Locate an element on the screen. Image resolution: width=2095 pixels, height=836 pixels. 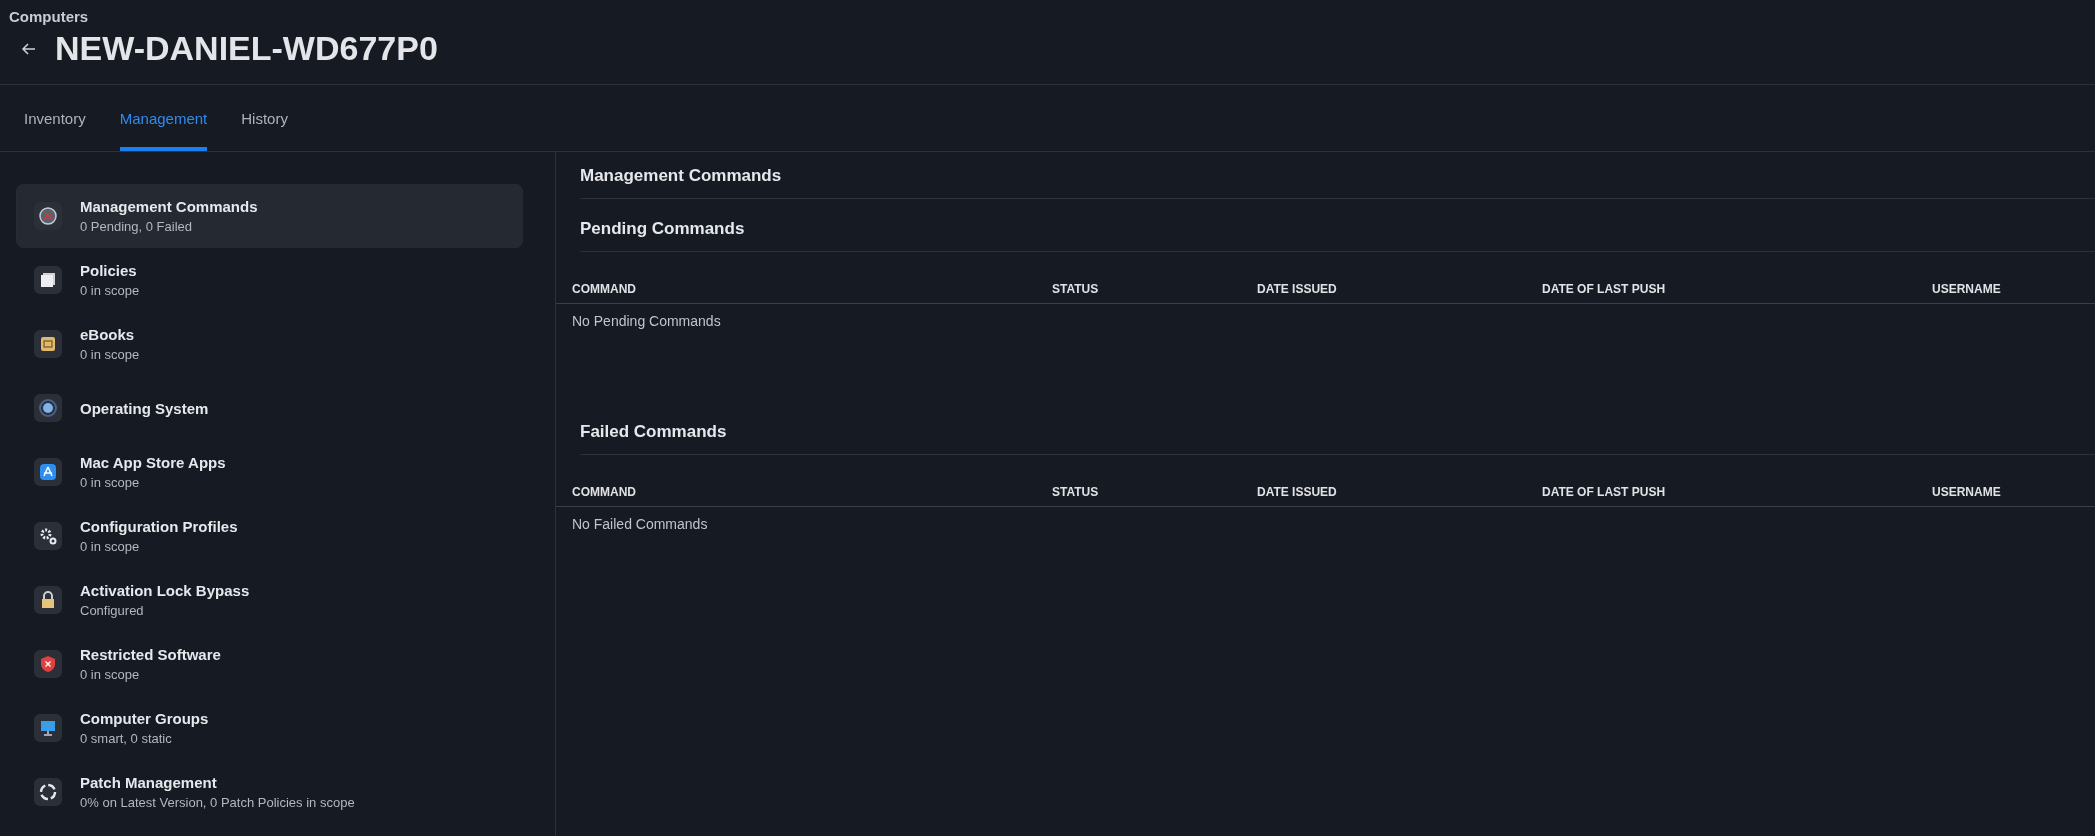
tab: Management is located at coordinates (163, 130).